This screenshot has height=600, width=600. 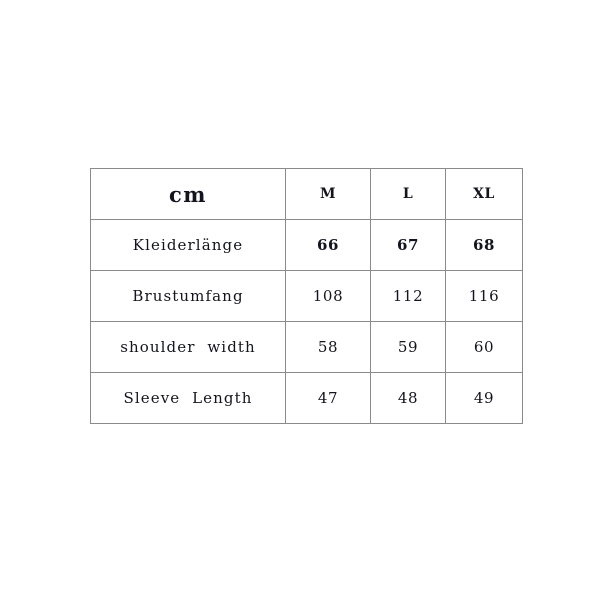 What do you see at coordinates (188, 398) in the screenshot?
I see `row-label-sleeve-length: Sleeve Length` at bounding box center [188, 398].